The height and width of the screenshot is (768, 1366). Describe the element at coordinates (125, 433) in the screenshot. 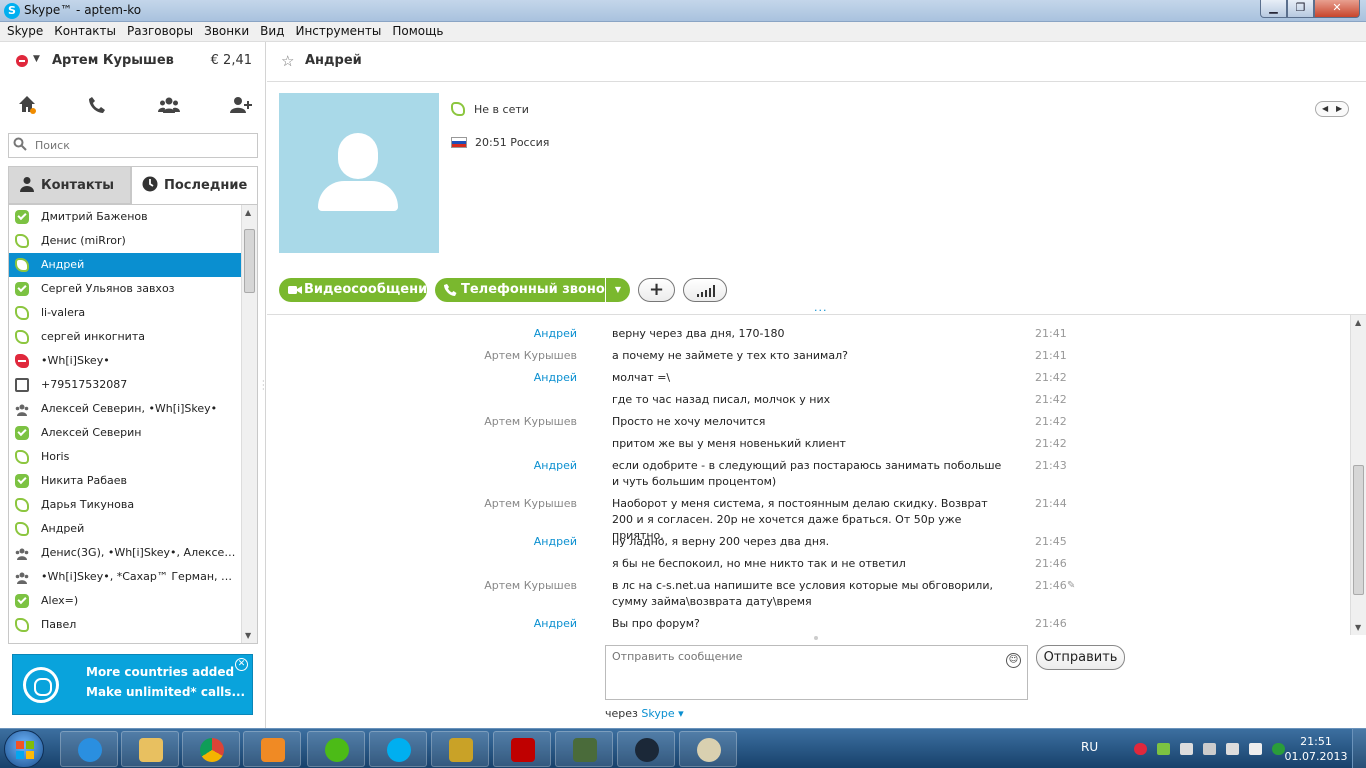

I see `contact-item: Алексей Северин` at that location.